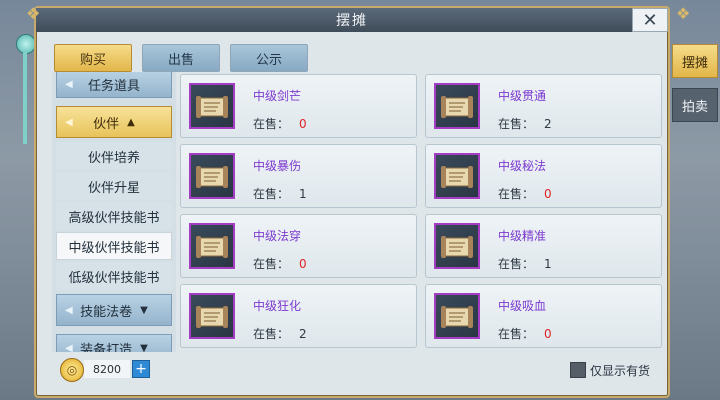 The width and height of the screenshot is (720, 400). What do you see at coordinates (114, 156) in the screenshot?
I see `sidebar-item-partner-train: 伙伴培养` at bounding box center [114, 156].